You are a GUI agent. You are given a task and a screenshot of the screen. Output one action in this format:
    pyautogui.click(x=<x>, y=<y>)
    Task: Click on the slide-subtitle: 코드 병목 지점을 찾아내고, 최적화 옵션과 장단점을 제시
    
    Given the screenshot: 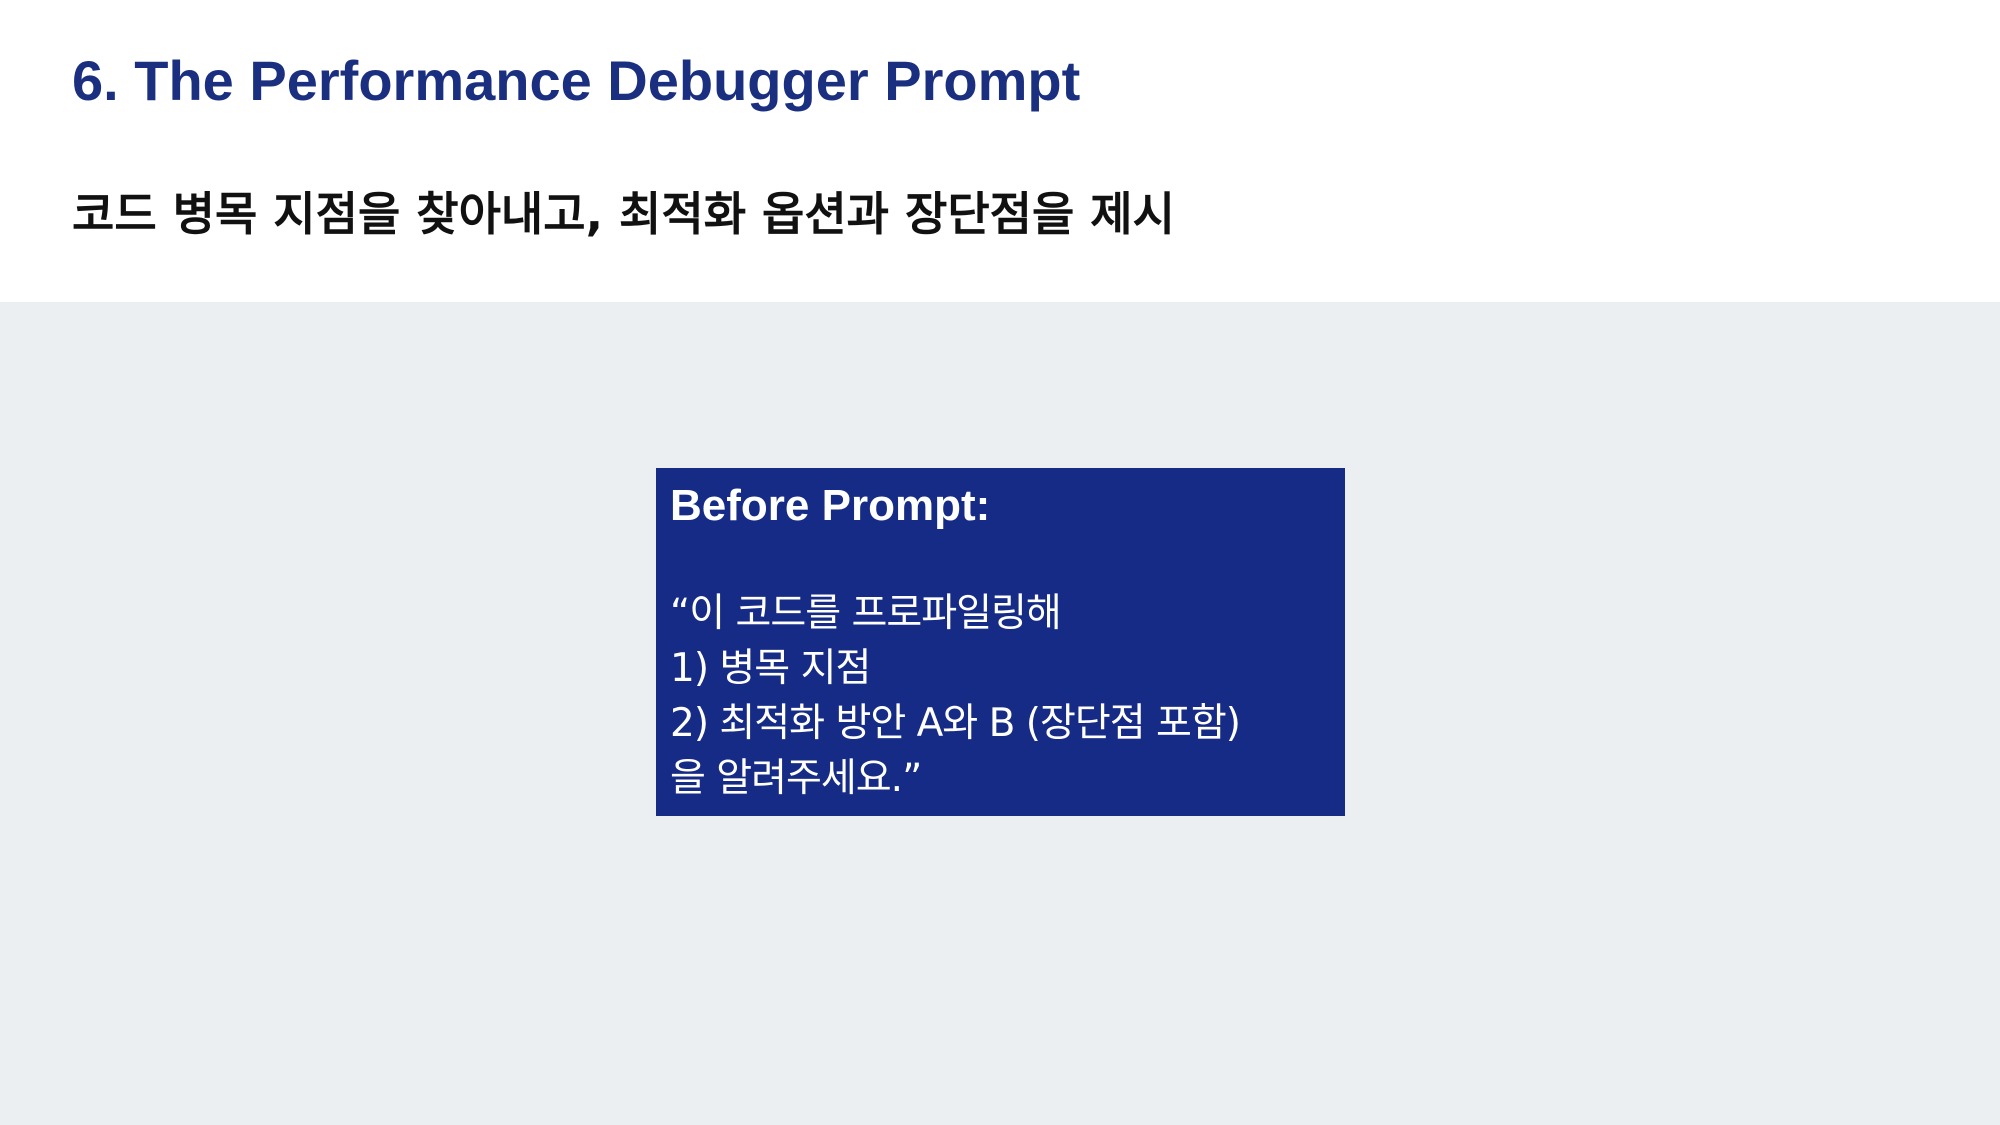 What is the action you would take?
    pyautogui.click(x=623, y=214)
    